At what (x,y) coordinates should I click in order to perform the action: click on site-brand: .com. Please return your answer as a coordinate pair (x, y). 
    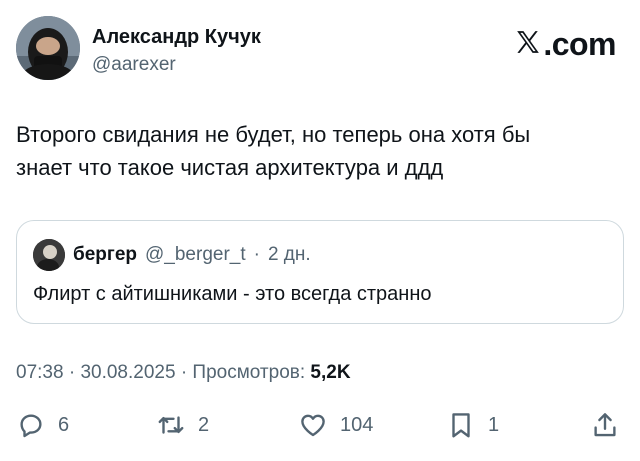
    Looking at the image, I should click on (565, 44).